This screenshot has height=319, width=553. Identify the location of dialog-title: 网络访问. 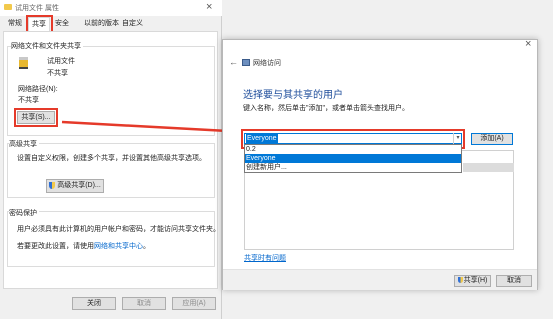
(267, 63).